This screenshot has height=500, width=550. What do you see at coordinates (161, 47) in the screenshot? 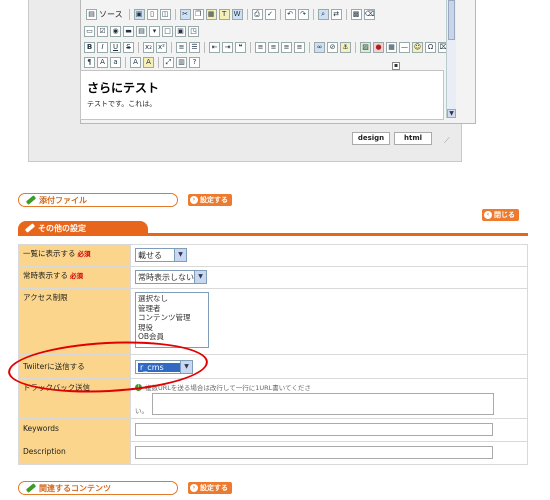
I see `superscript-icon: x²` at bounding box center [161, 47].